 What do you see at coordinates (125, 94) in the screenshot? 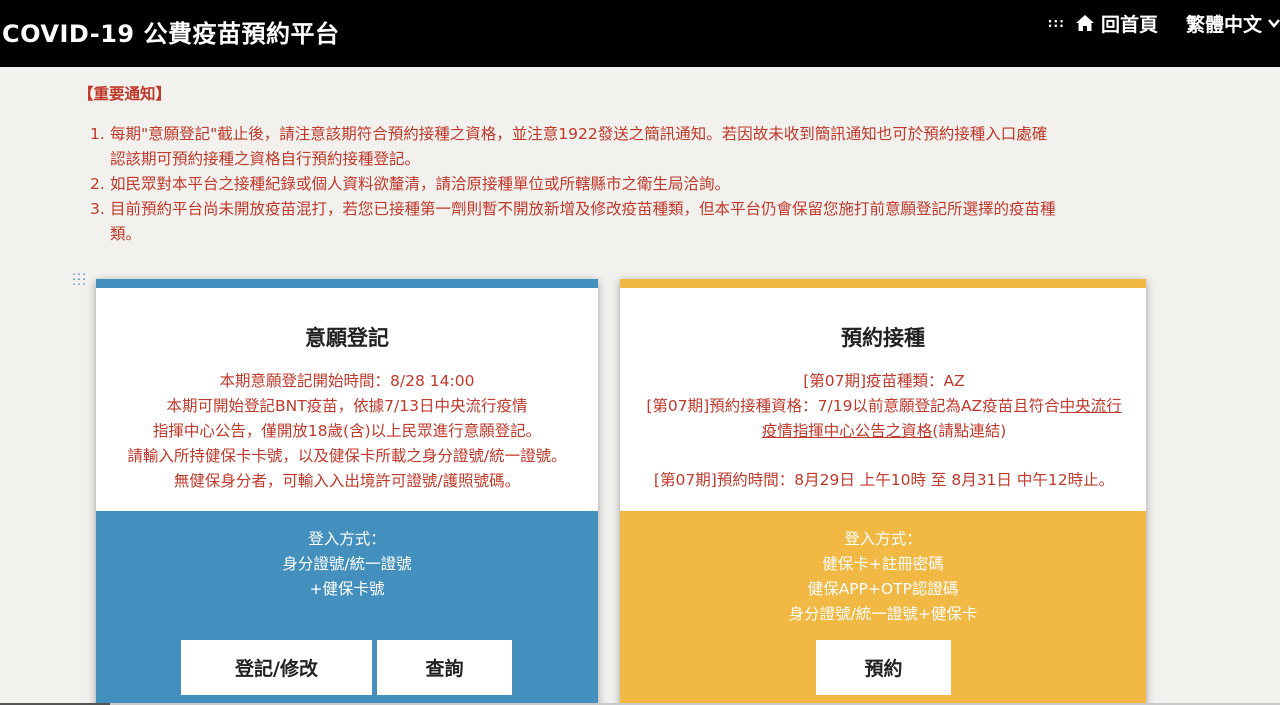
I see `notice-title: 【重要通知】` at bounding box center [125, 94].